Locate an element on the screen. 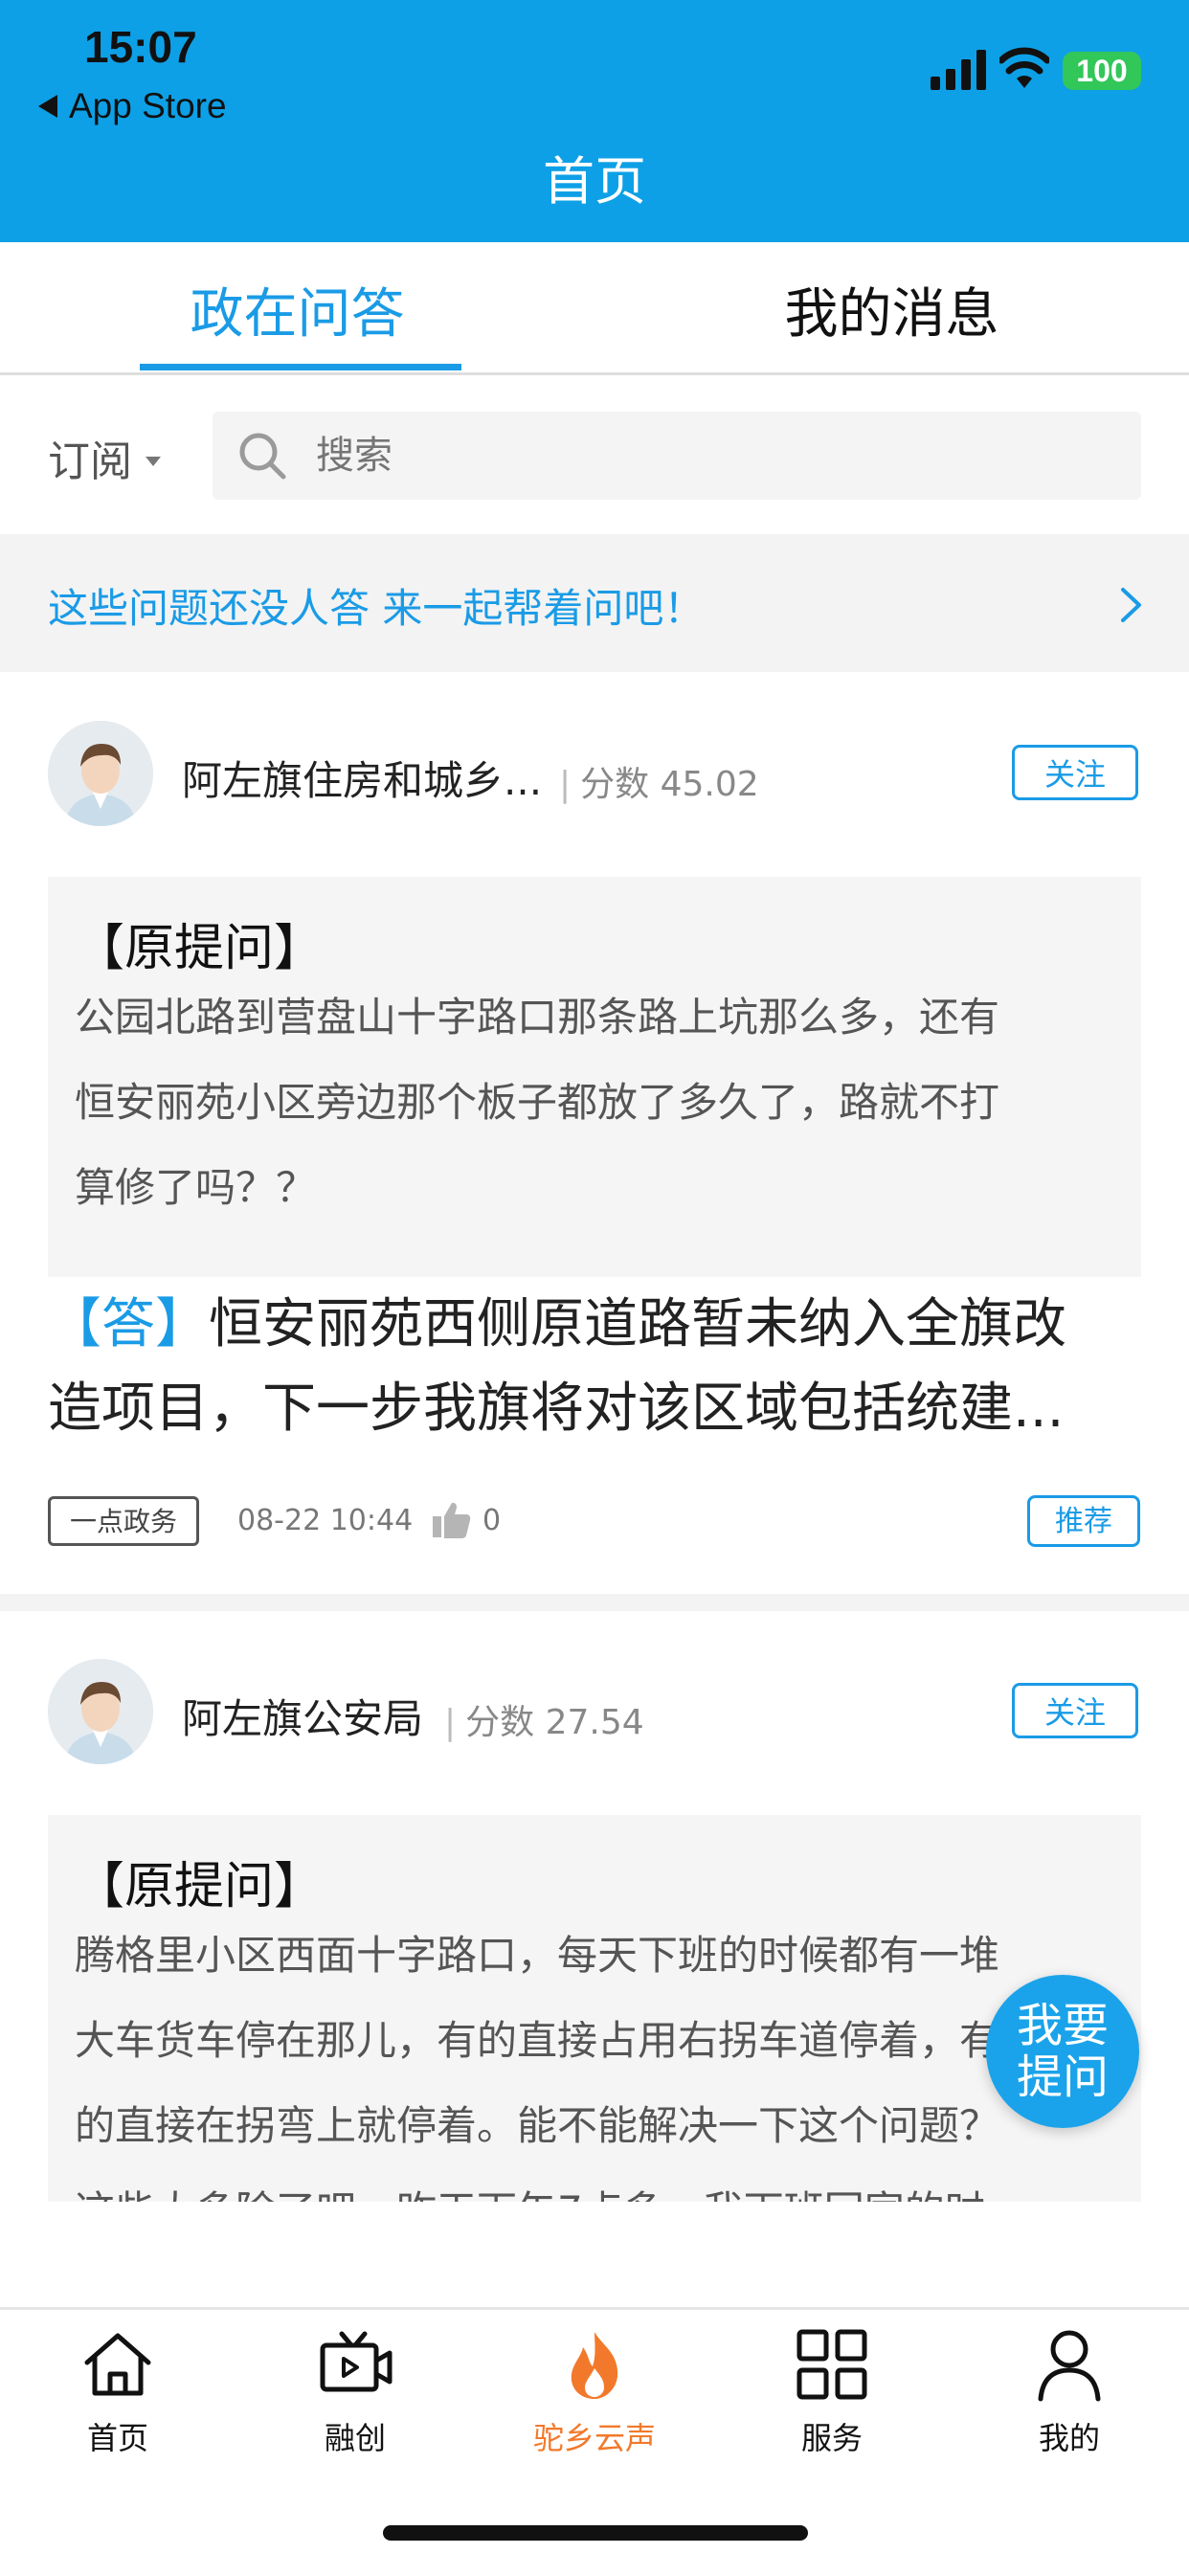 The height and width of the screenshot is (2576, 1189). nav-item-mine: 我的 is located at coordinates (1069, 2392).